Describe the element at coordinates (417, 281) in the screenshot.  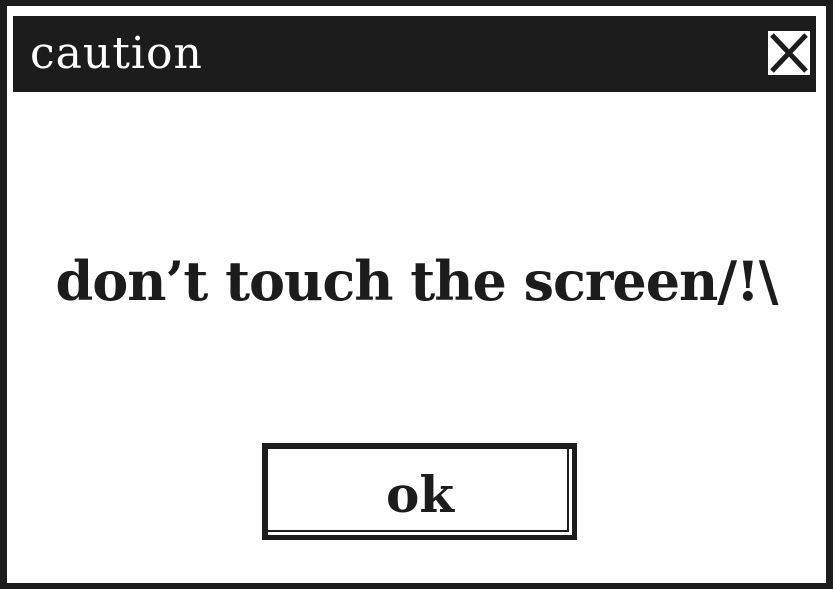
I see `dialog-message: don’t touch the screen/!\` at that location.